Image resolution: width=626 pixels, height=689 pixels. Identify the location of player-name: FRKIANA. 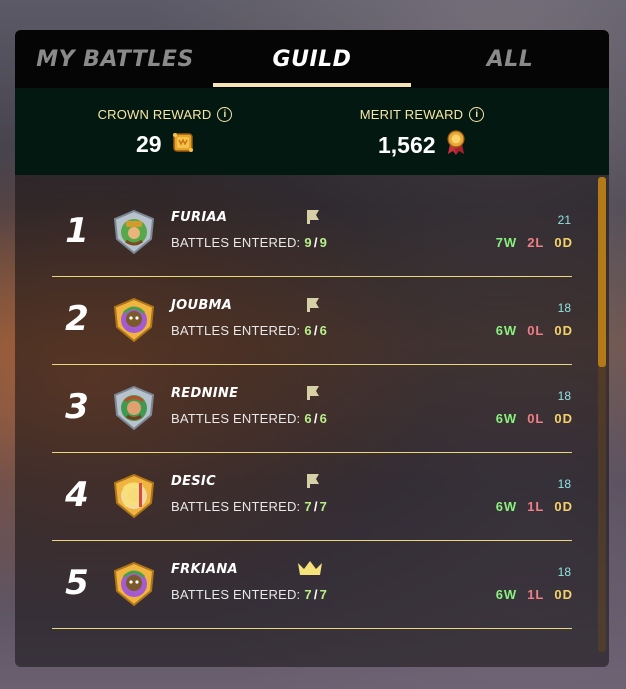
(204, 569).